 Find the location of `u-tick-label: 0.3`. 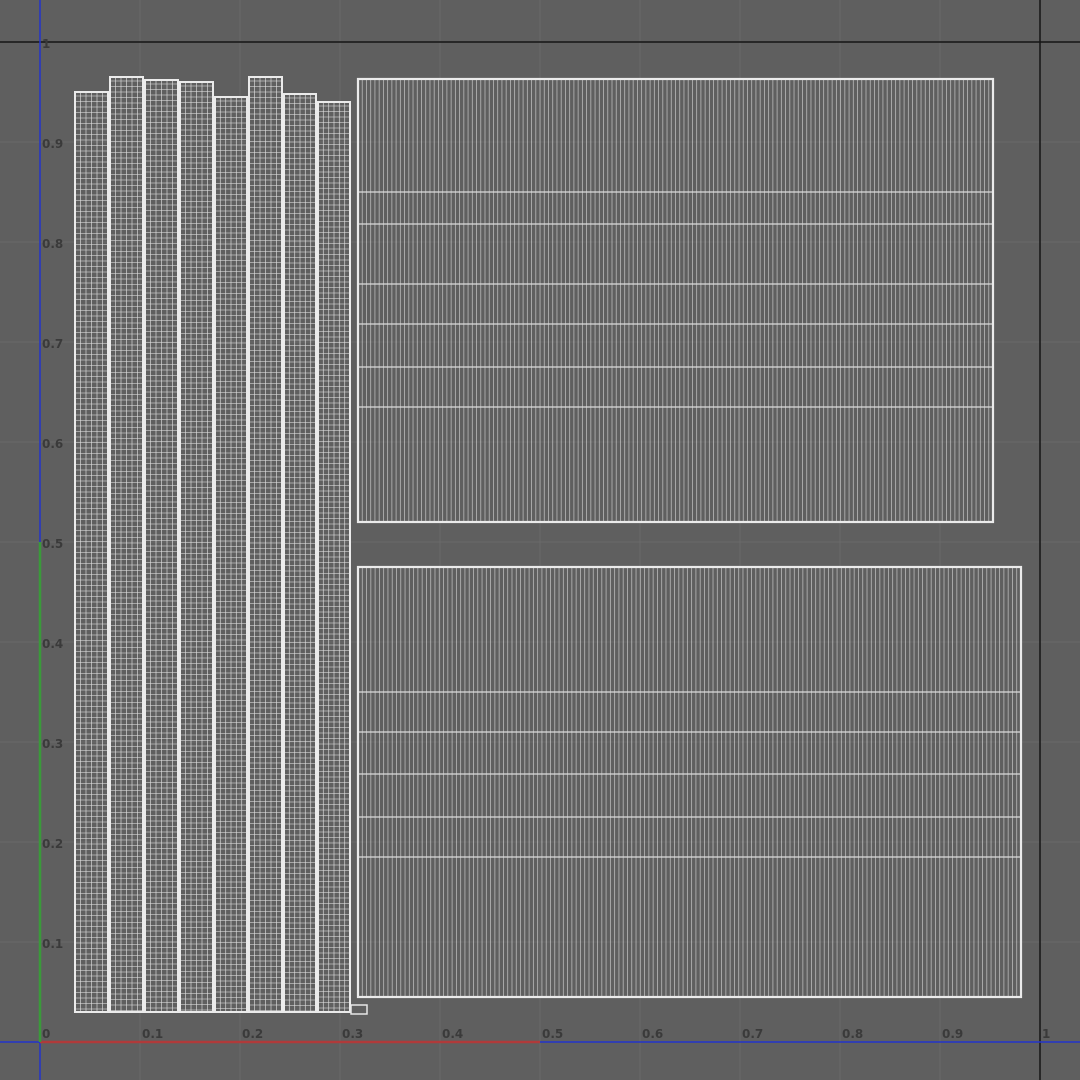

u-tick-label: 0.3 is located at coordinates (352, 1034).